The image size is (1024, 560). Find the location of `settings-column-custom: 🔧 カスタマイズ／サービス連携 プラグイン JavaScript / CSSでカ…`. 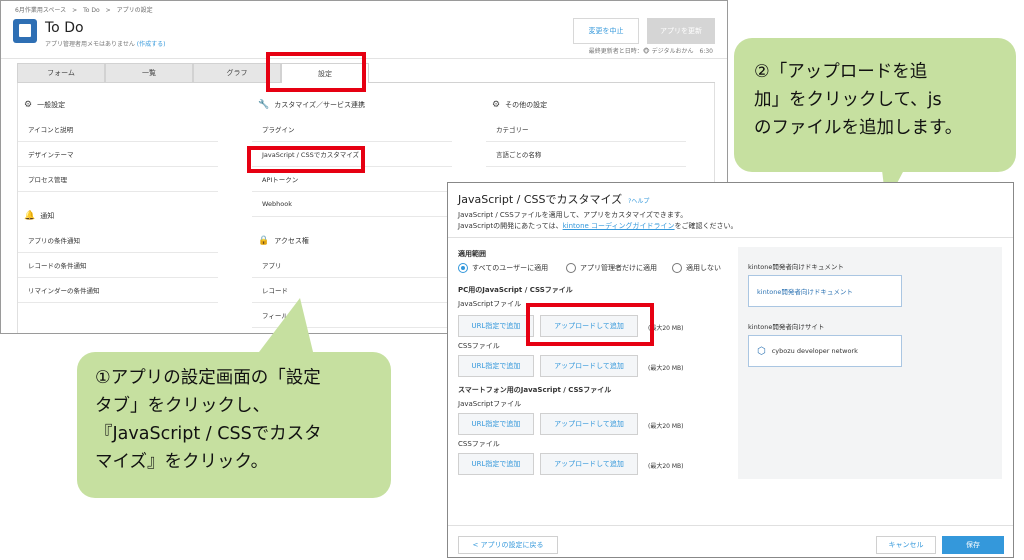

settings-column-custom: 🔧 カスタマイズ／サービス連携 プラグイン JavaScript / CSSでカ… is located at coordinates (352, 205).